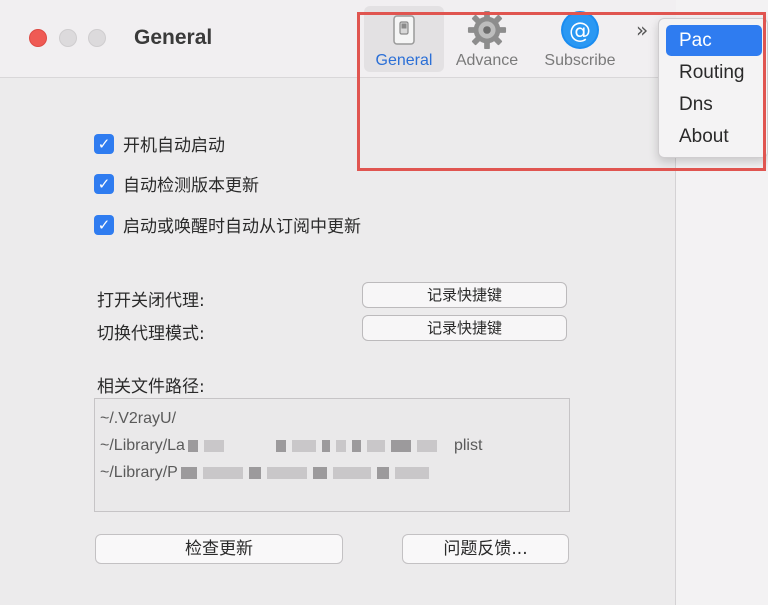 The image size is (768, 605). Describe the element at coordinates (138, 418) in the screenshot. I see `path-line: ~/.V2rayU/` at that location.